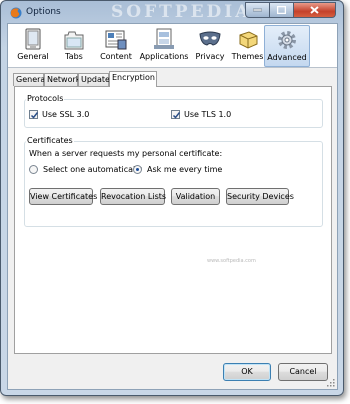 This screenshot has width=350, height=404. What do you see at coordinates (195, 196) in the screenshot?
I see `validation-button: Validation` at bounding box center [195, 196].